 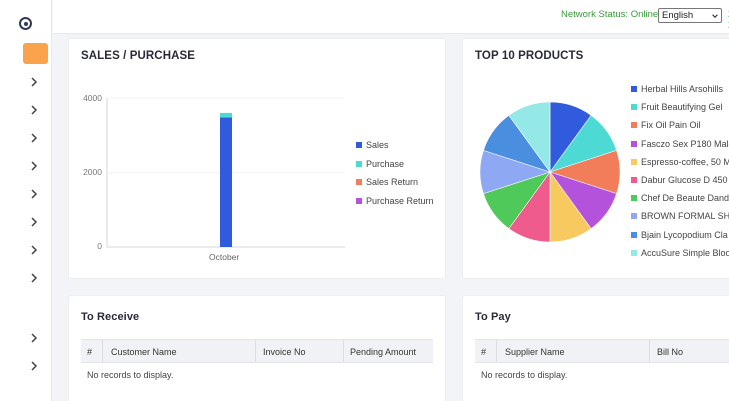 I want to click on legend-item: Espresso-coffee, 50 M, so click(x=680, y=162).